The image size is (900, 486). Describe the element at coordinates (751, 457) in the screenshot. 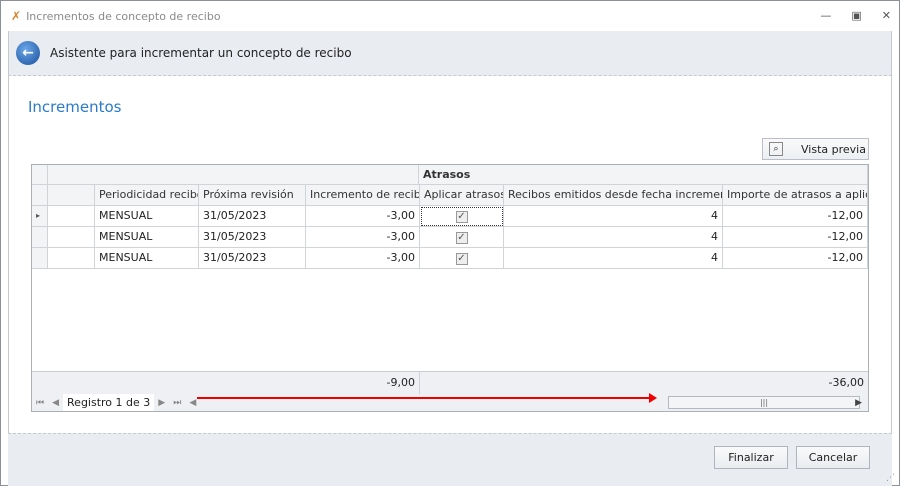

I see `finish-button: Finalizar` at that location.